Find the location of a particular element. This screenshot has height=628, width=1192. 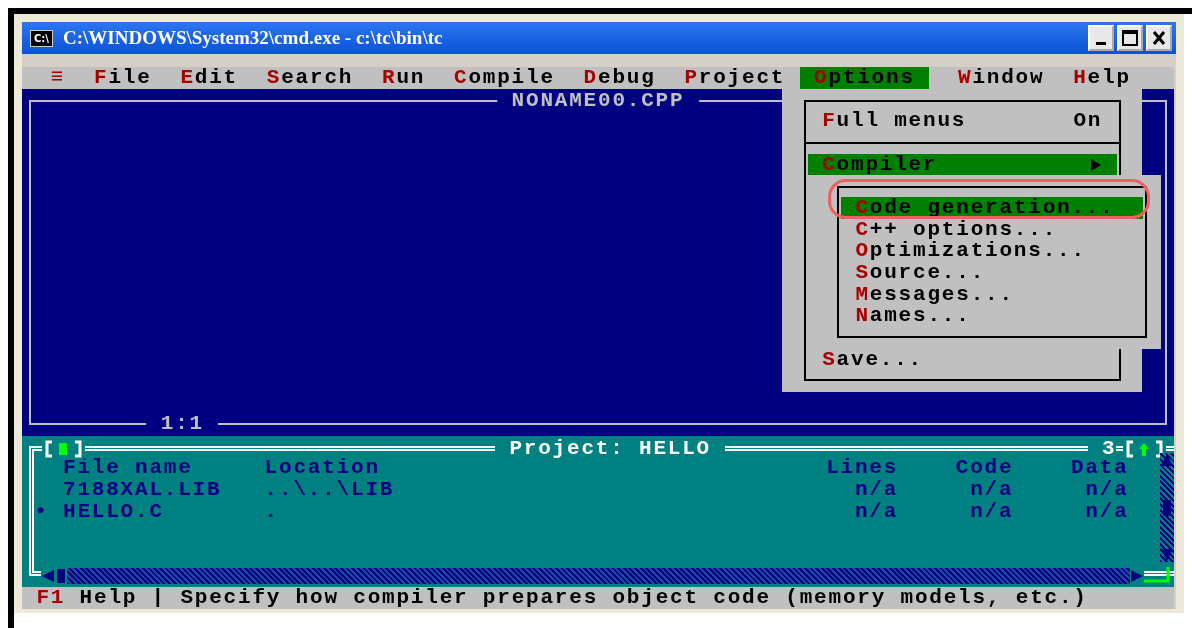

column-header: Code is located at coordinates (984, 468).